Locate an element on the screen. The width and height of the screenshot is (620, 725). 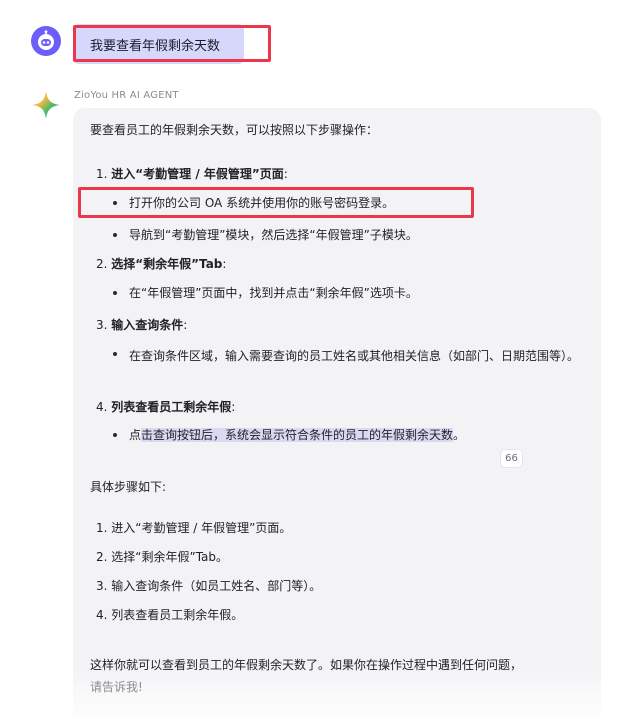
step-heading: 1. 进入“考勤管理 / 年假管理”页面: is located at coordinates (192, 174).